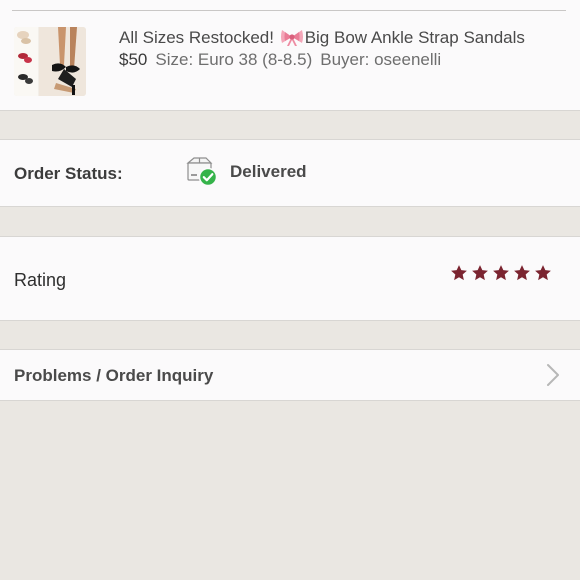 The image size is (580, 580). I want to click on delivered-box-check-icon, so click(202, 172).